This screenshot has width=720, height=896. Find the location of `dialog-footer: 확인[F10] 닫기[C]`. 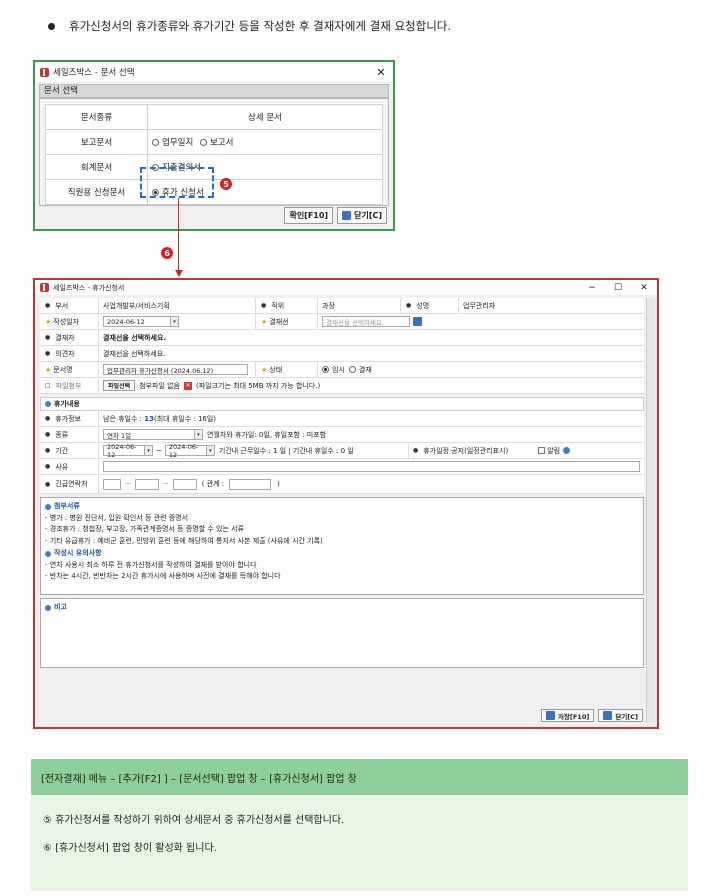

dialog-footer: 확인[F10] 닫기[C] is located at coordinates (335, 215).